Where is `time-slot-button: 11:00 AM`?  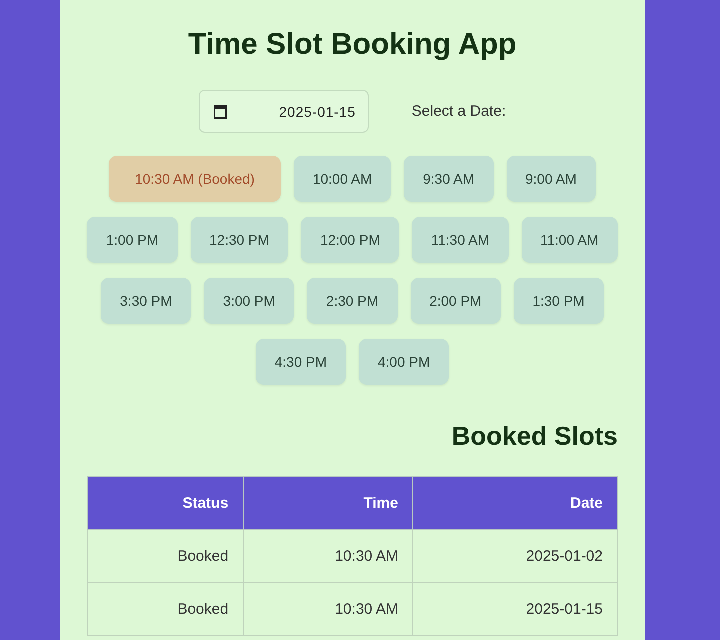 time-slot-button: 11:00 AM is located at coordinates (570, 240).